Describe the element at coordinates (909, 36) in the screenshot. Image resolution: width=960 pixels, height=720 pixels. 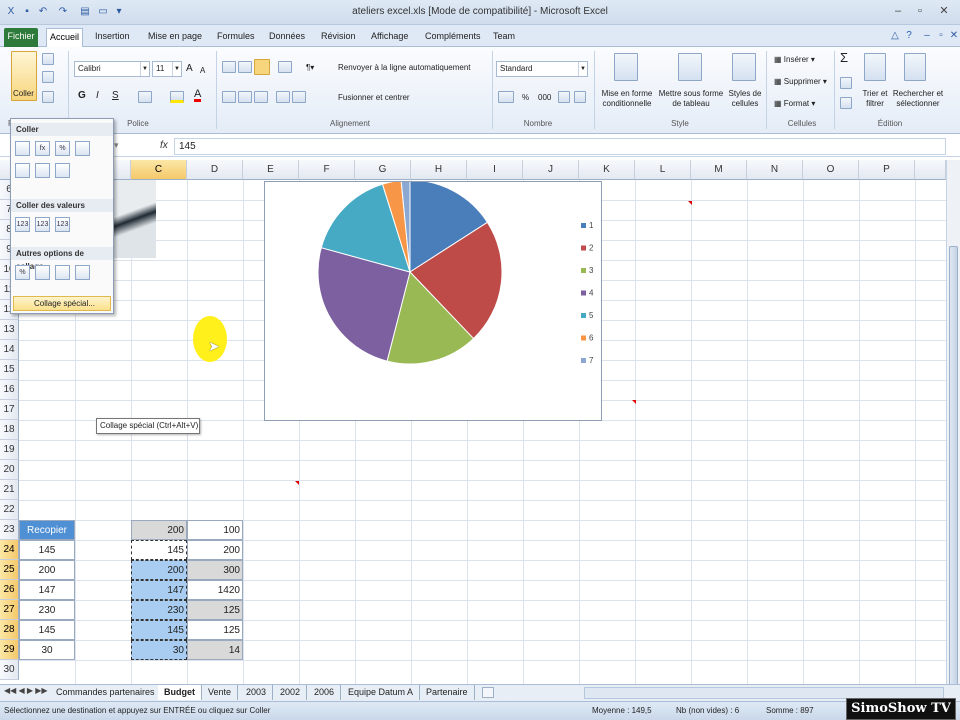
I see `help-icon: ?` at that location.